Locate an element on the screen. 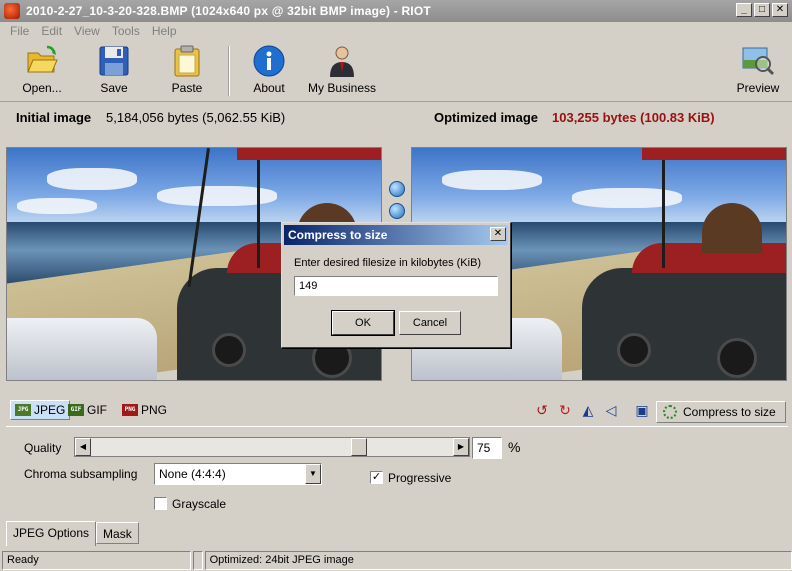  compress-to-size-button: Compress to size is located at coordinates (721, 412).